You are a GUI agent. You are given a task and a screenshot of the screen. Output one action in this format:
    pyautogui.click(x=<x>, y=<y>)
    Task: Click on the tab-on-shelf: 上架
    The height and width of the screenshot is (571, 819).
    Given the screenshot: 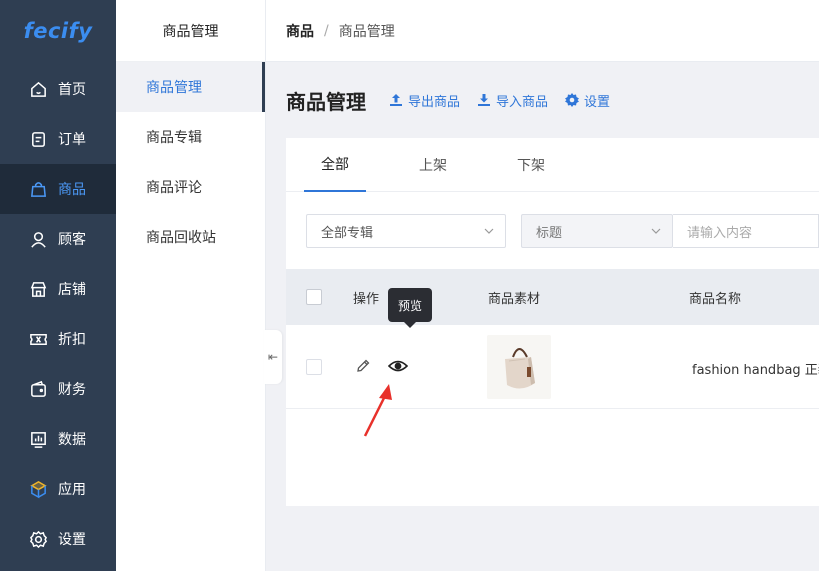 What is the action you would take?
    pyautogui.click(x=433, y=165)
    